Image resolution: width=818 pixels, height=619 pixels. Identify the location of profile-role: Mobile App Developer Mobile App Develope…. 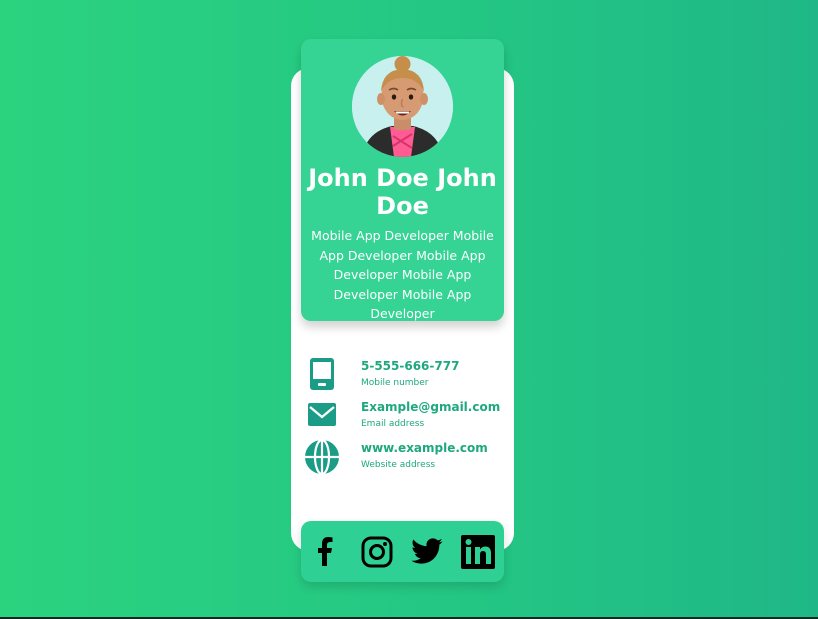
(402, 274).